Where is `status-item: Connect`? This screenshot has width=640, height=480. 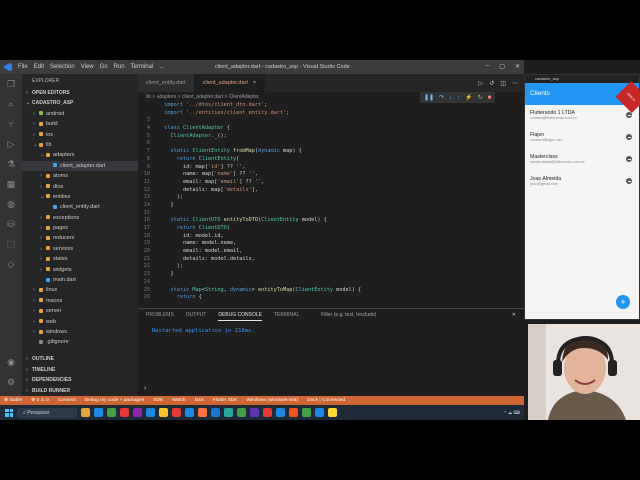
status-item: Connect is located at coordinates (67, 400).